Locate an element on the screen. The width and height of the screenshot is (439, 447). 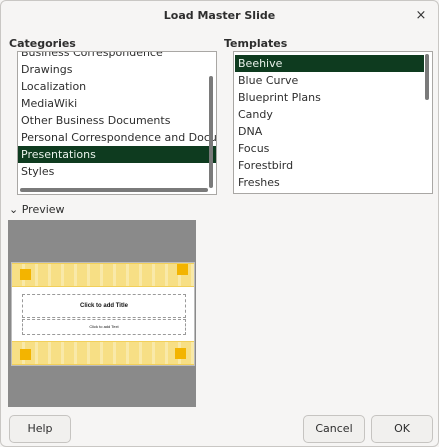
template-item: Blue Curve is located at coordinates (329, 80).